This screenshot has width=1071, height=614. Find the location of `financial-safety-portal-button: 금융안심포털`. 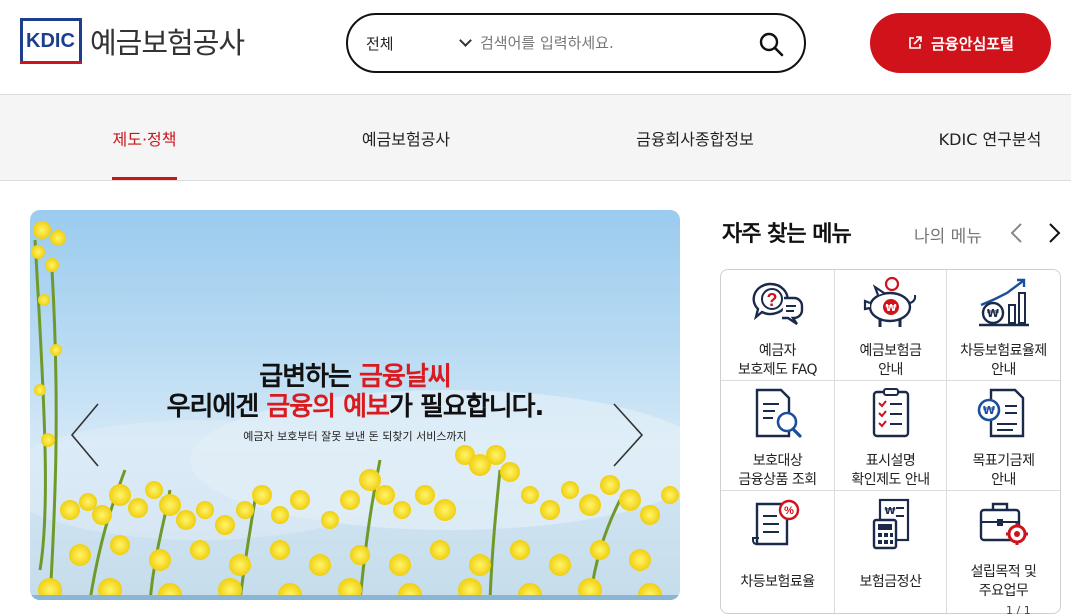

financial-safety-portal-button: 금융안심포털 is located at coordinates (960, 43).